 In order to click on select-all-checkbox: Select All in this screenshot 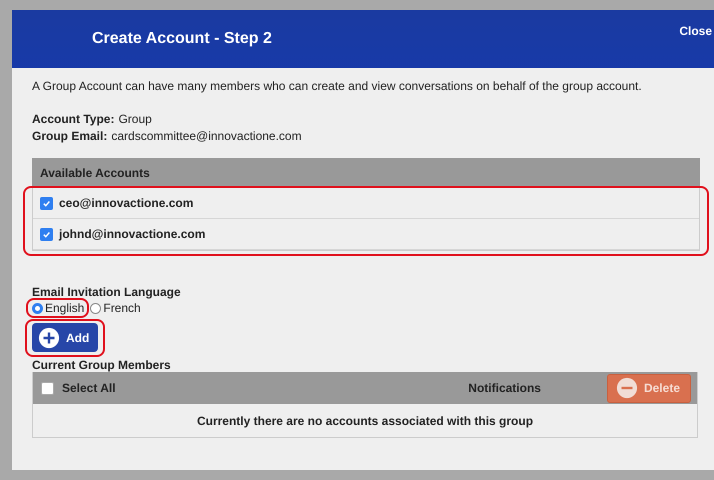, I will do `click(78, 388)`.